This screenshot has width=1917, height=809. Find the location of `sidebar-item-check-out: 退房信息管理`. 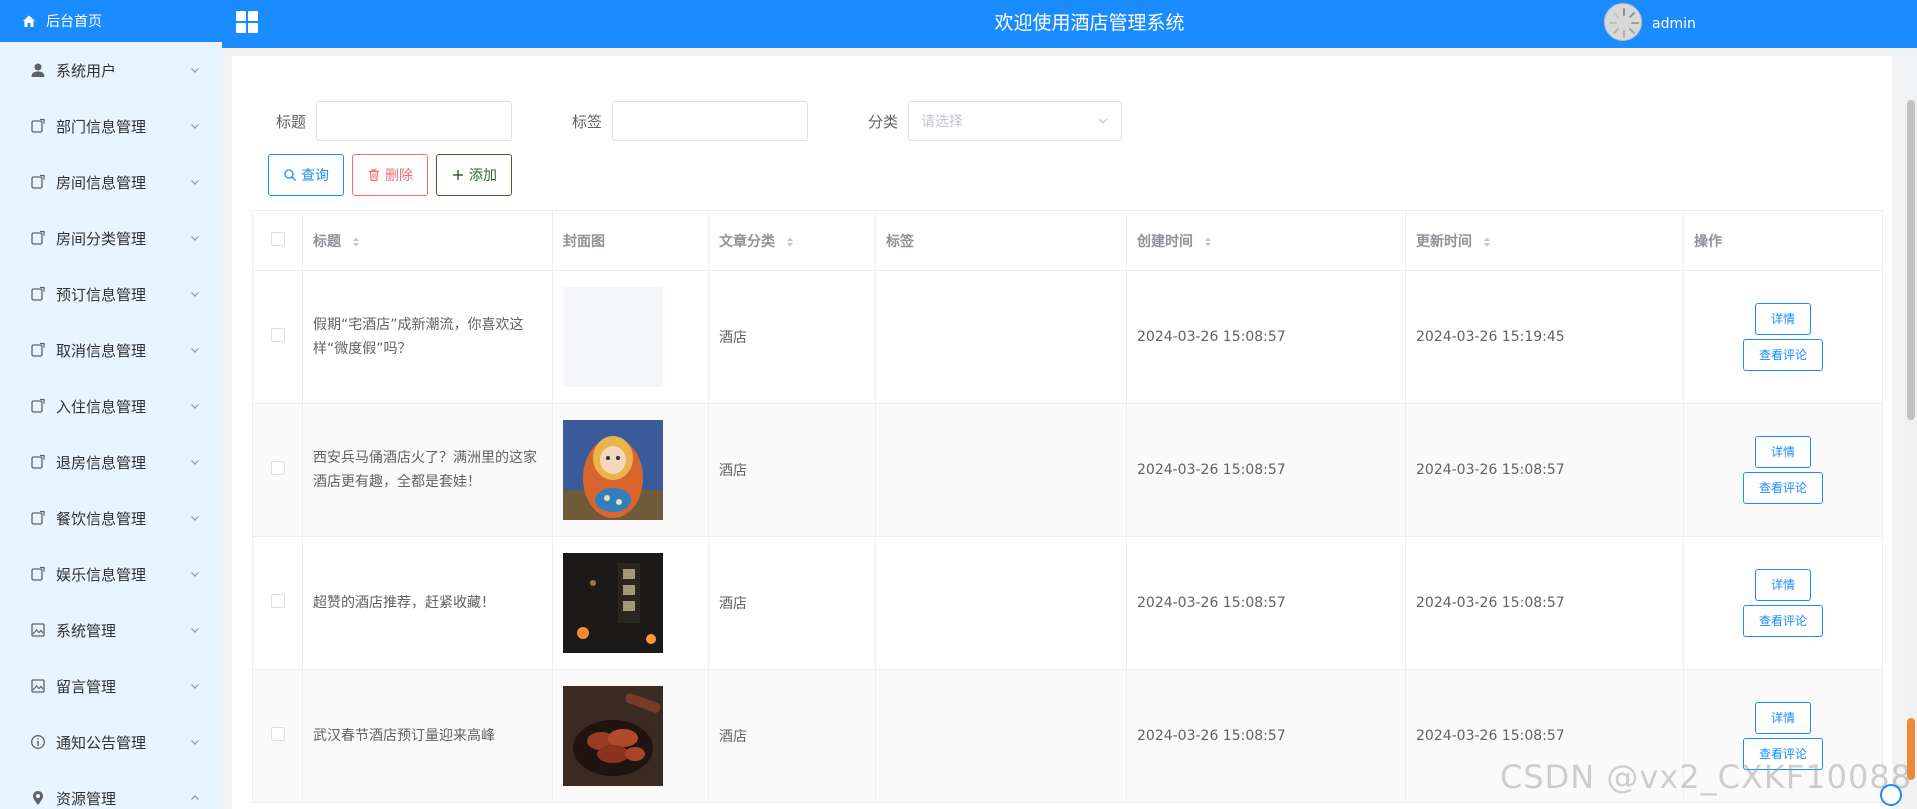

sidebar-item-check-out: 退房信息管理 is located at coordinates (111, 462).